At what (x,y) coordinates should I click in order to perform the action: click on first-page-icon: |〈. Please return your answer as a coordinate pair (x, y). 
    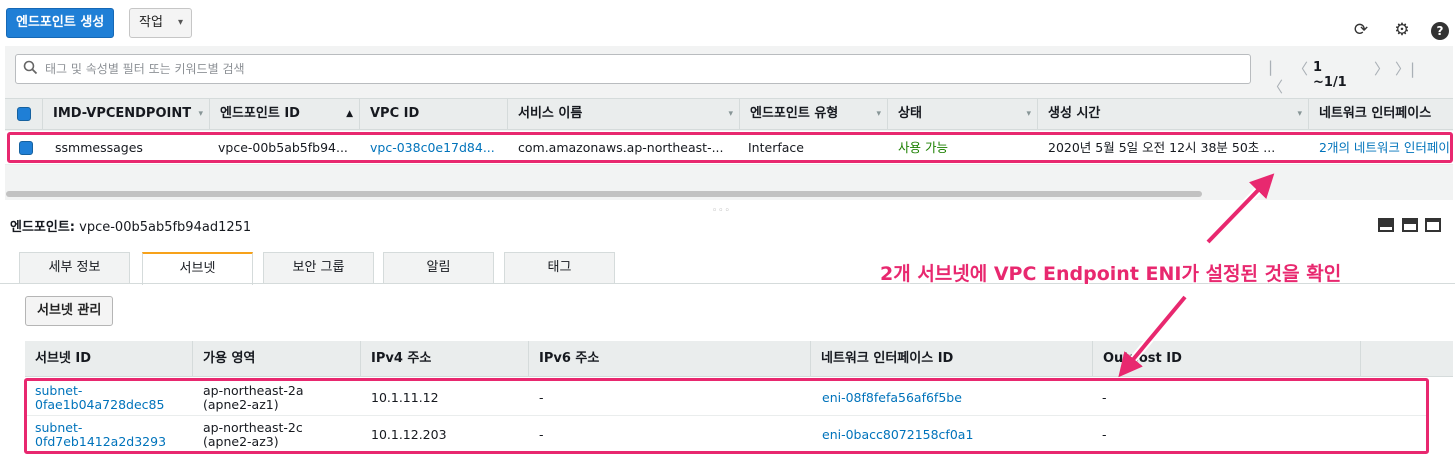
    Looking at the image, I should click on (1275, 77).